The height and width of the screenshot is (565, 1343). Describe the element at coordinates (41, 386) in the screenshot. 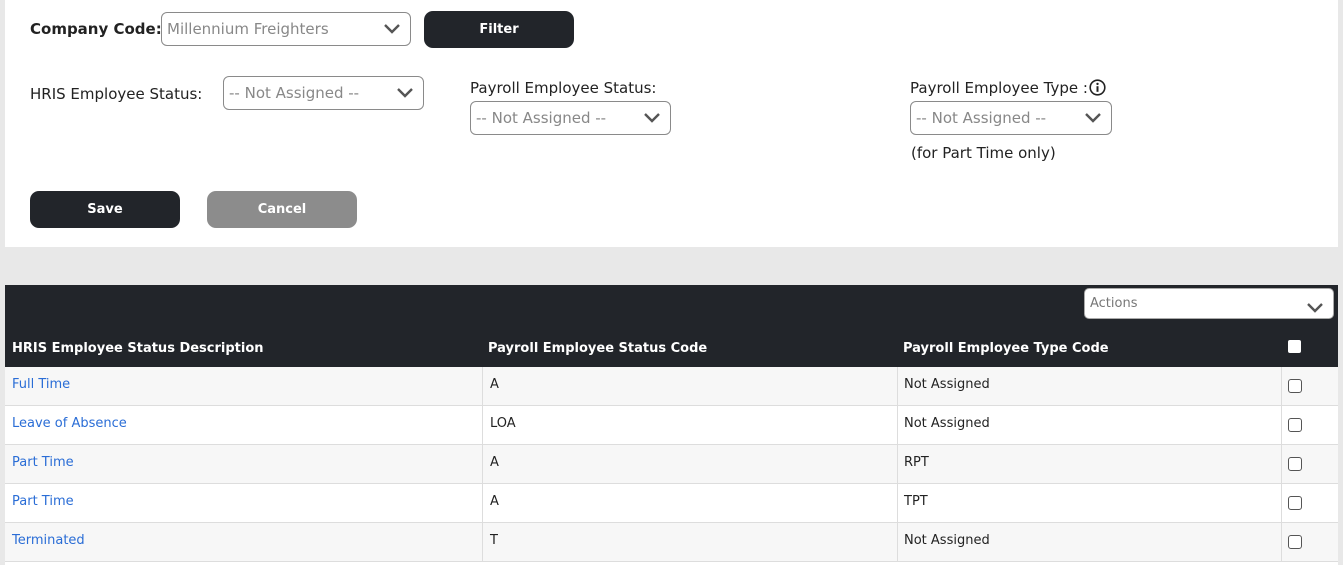

I see `row-description-link: Full Time` at that location.